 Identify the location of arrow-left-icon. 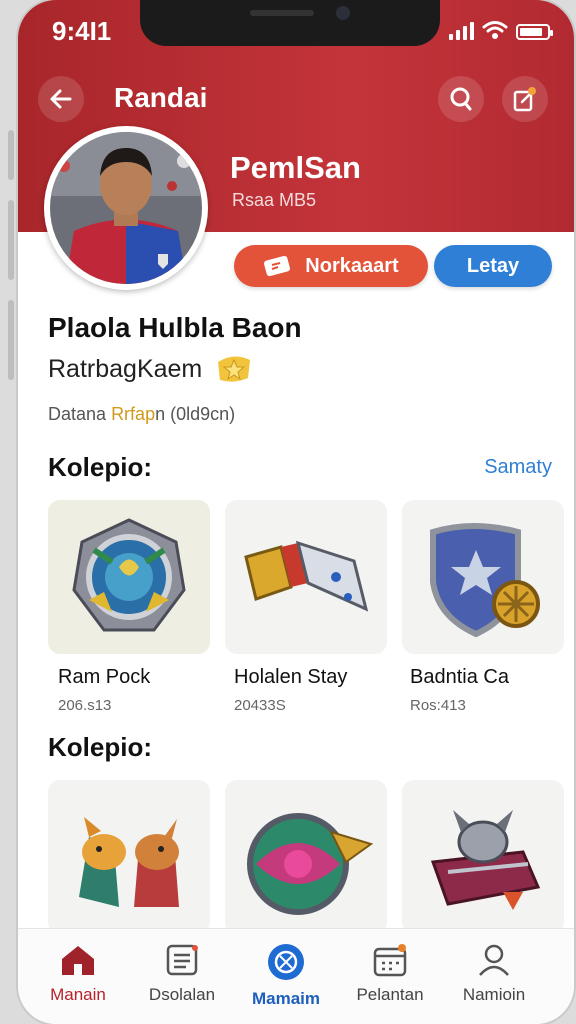
(61, 99).